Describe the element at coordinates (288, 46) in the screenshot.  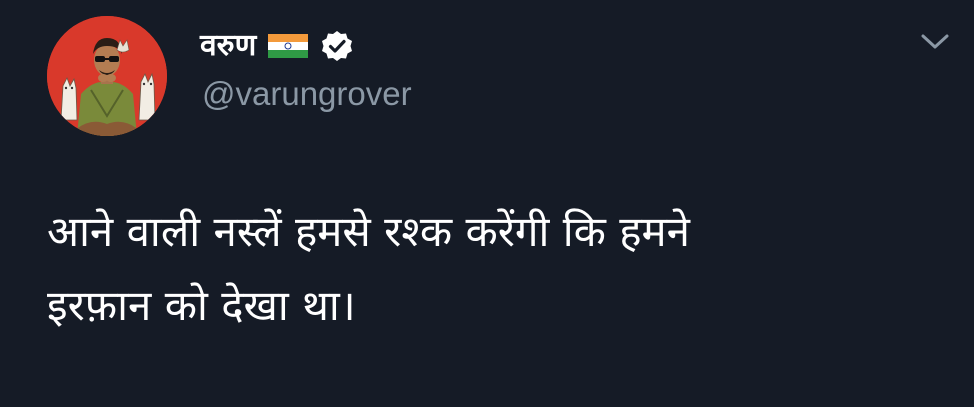
I see `india-flag-icon` at that location.